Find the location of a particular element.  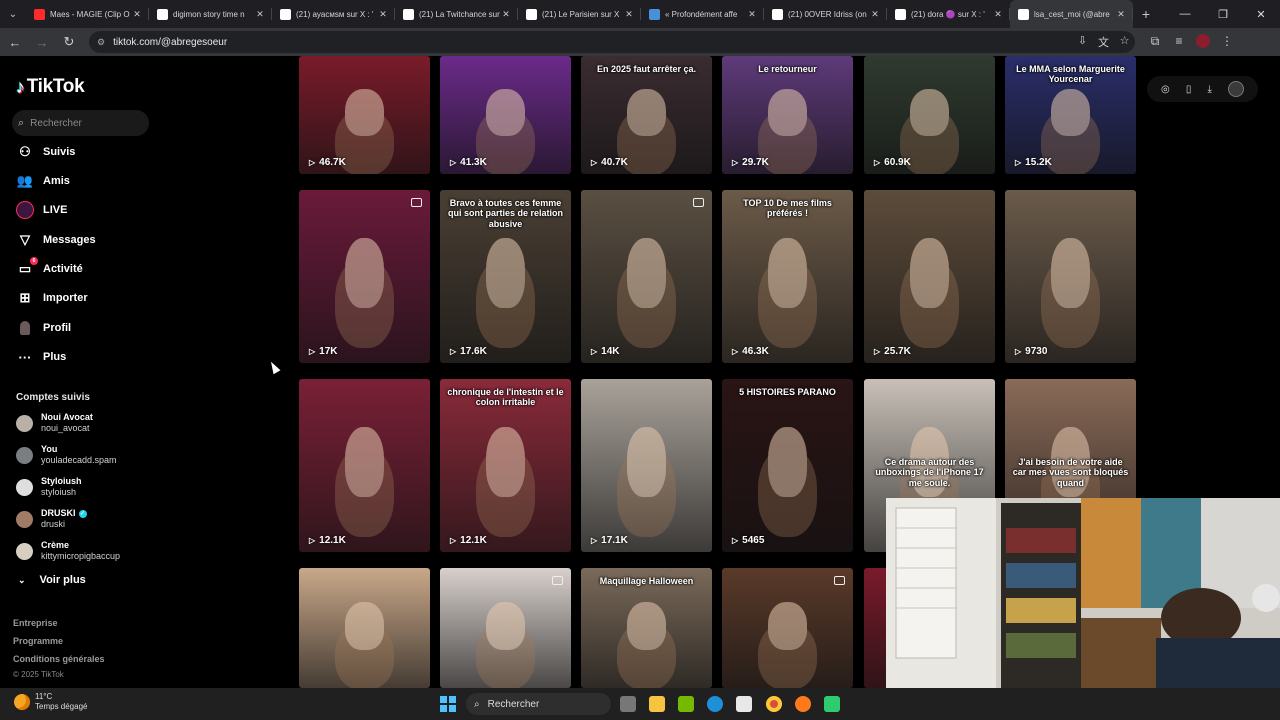

browser-tab: digimon story time n ✕ is located at coordinates (210, 14).